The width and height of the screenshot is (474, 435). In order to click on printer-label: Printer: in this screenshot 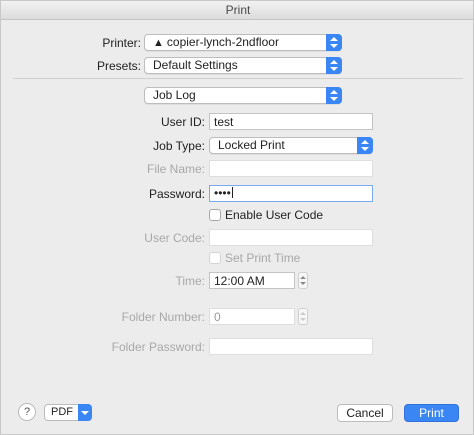, I will do `click(121, 43)`.